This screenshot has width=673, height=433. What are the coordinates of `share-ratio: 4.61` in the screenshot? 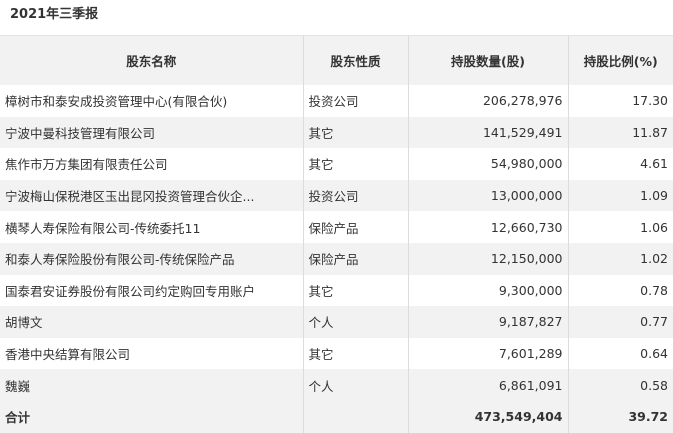 It's located at (620, 164).